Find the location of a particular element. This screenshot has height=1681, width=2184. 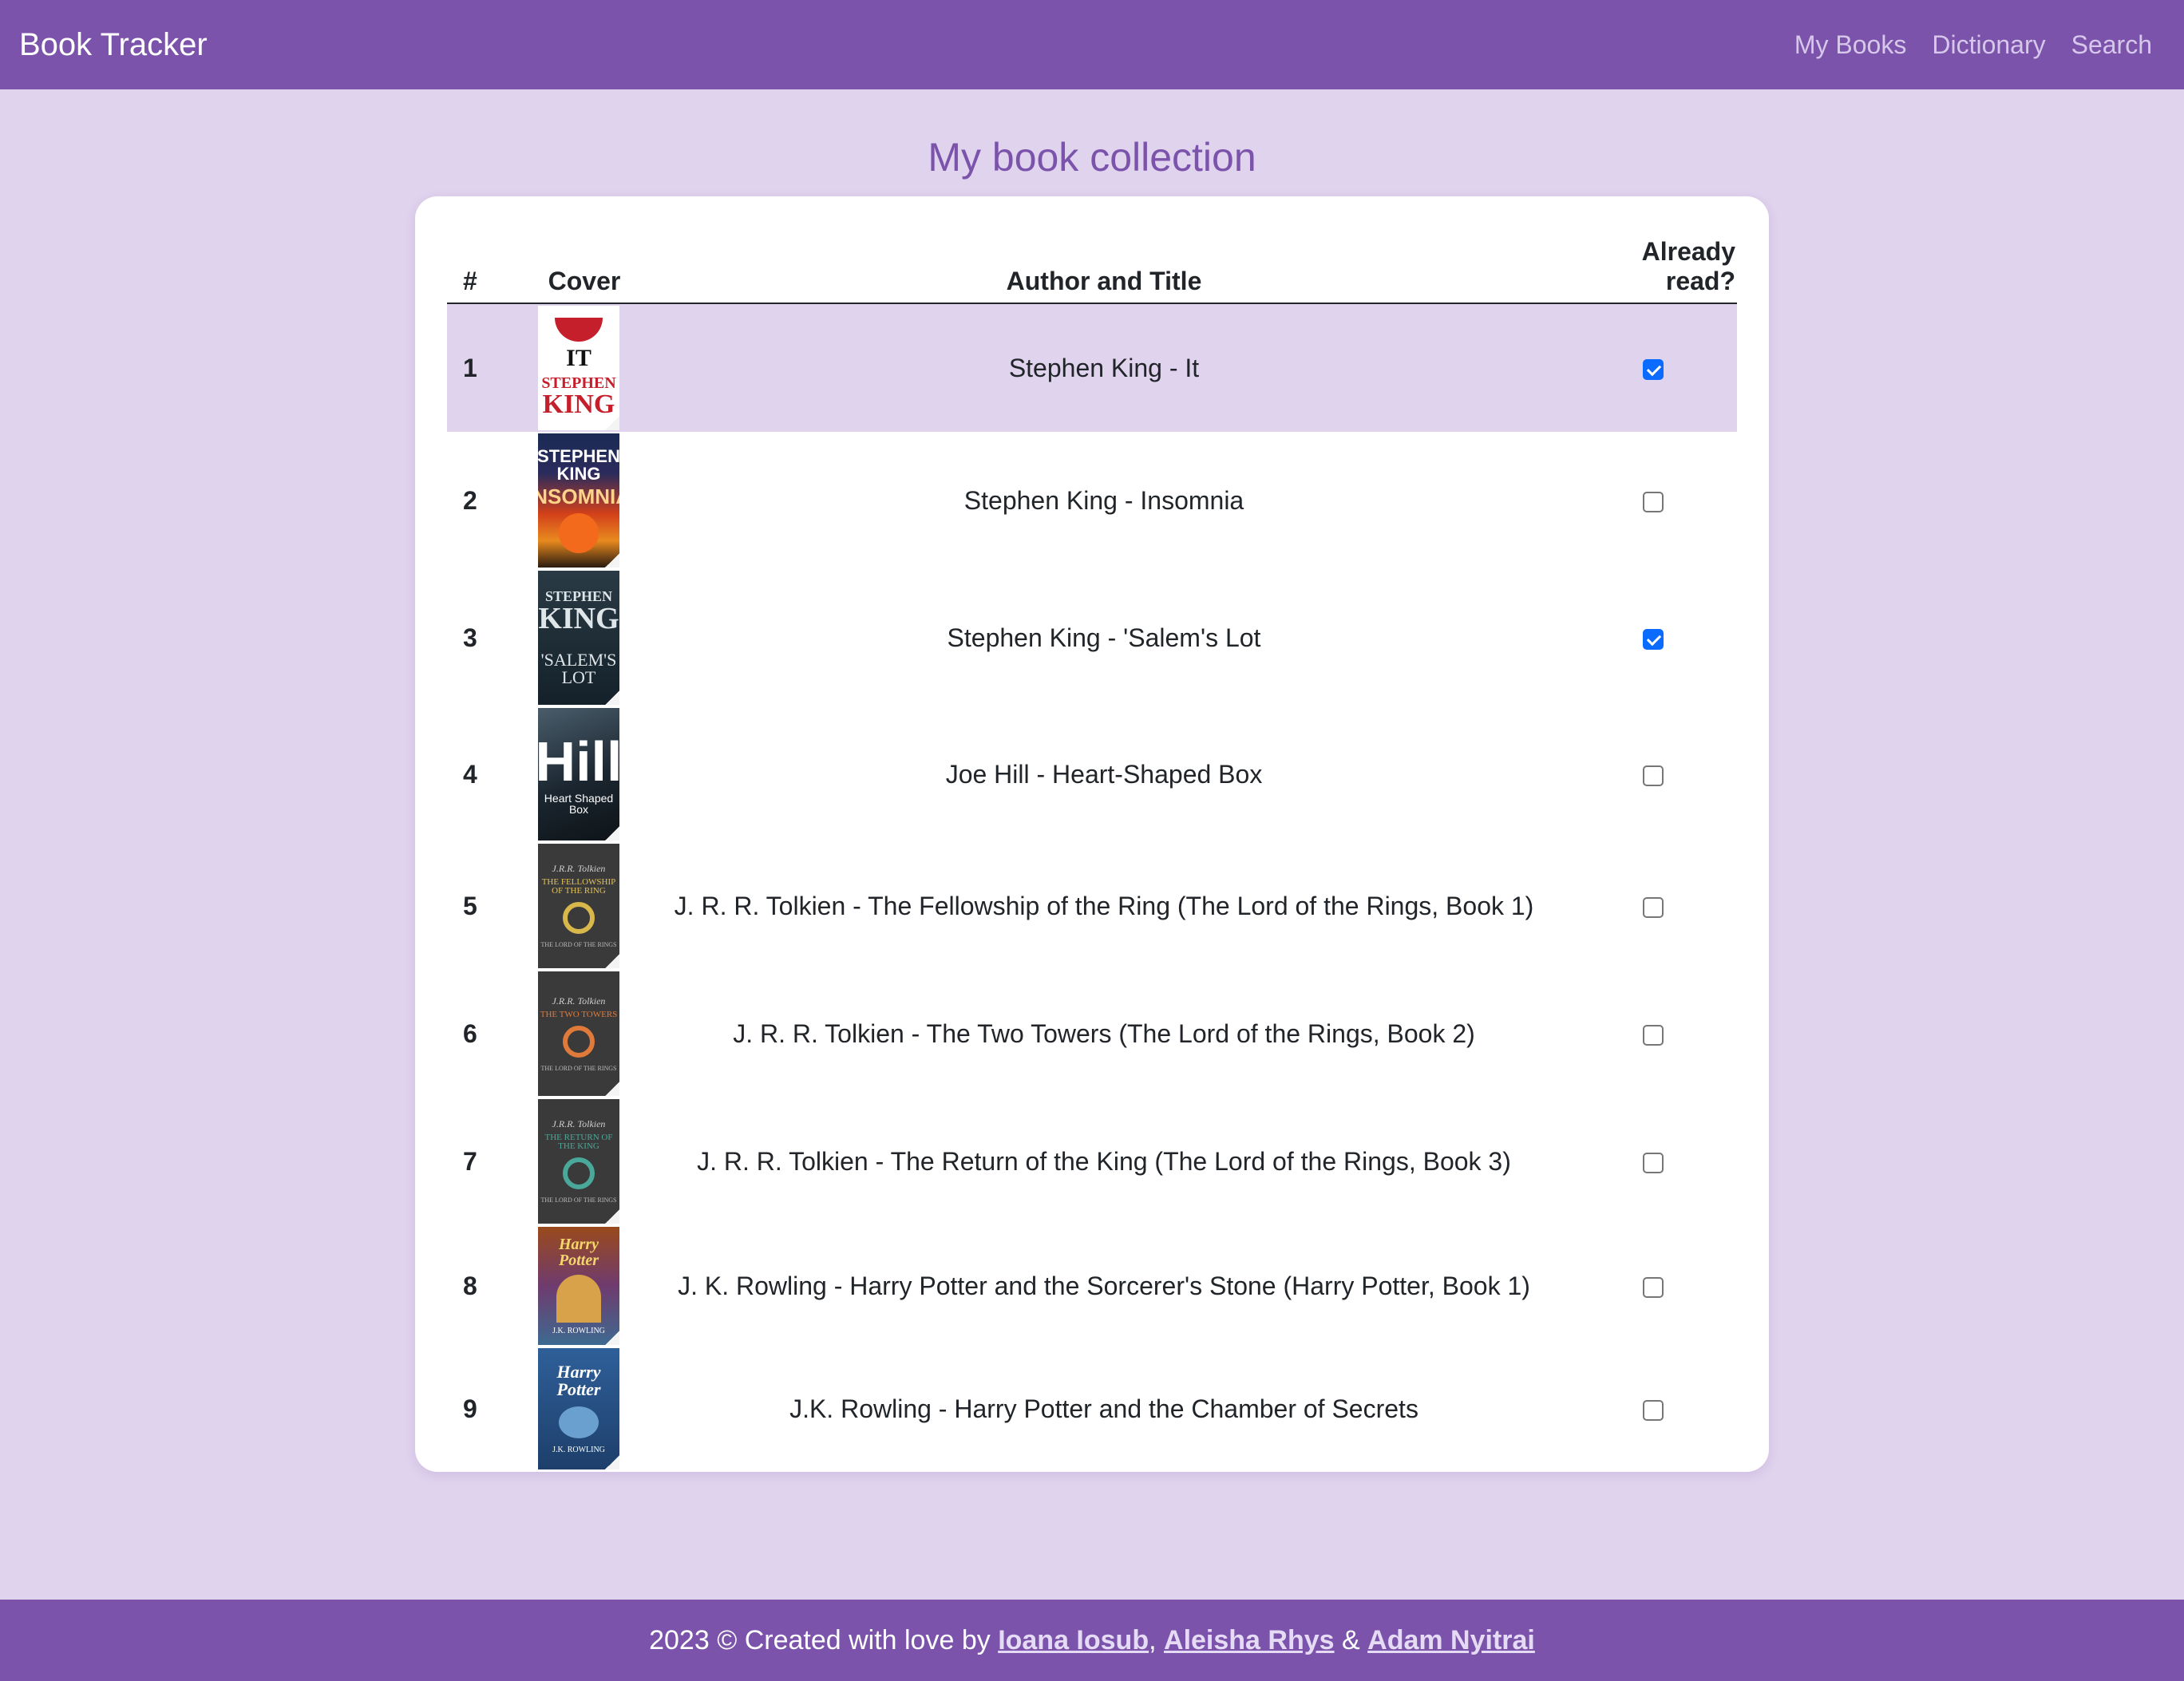

table-row: 1 IT STEPHEN KING Stephen King - It is located at coordinates (1092, 367).